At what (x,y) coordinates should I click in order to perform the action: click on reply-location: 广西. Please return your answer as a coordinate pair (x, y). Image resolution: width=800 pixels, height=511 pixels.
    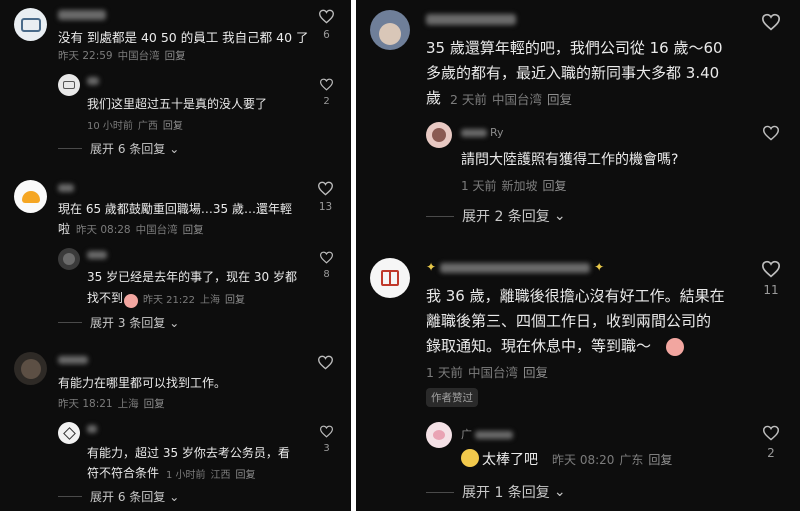
    Looking at the image, I should click on (147, 126).